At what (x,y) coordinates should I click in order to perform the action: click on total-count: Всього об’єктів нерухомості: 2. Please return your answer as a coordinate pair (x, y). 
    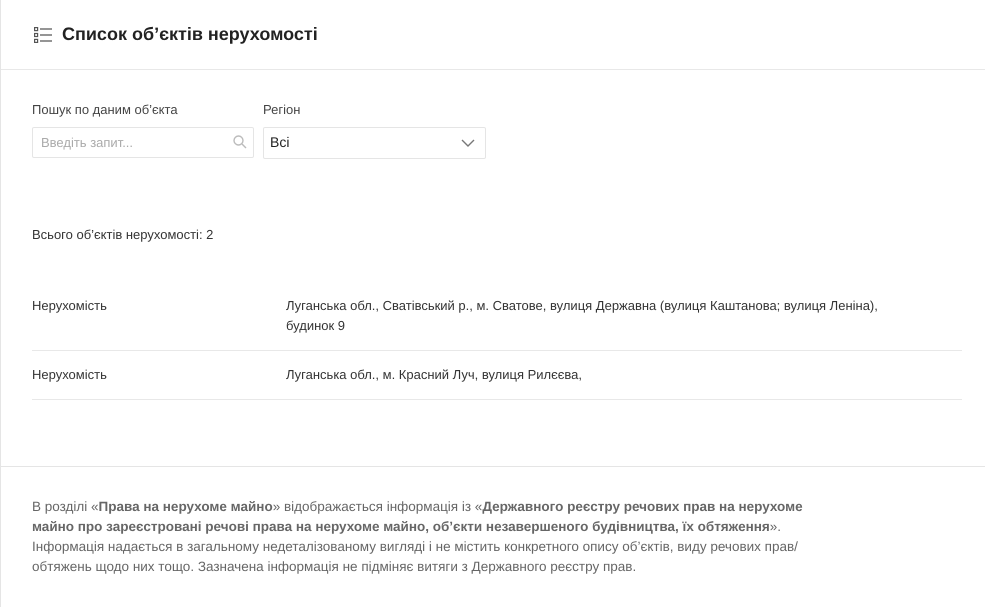
    Looking at the image, I should click on (123, 235).